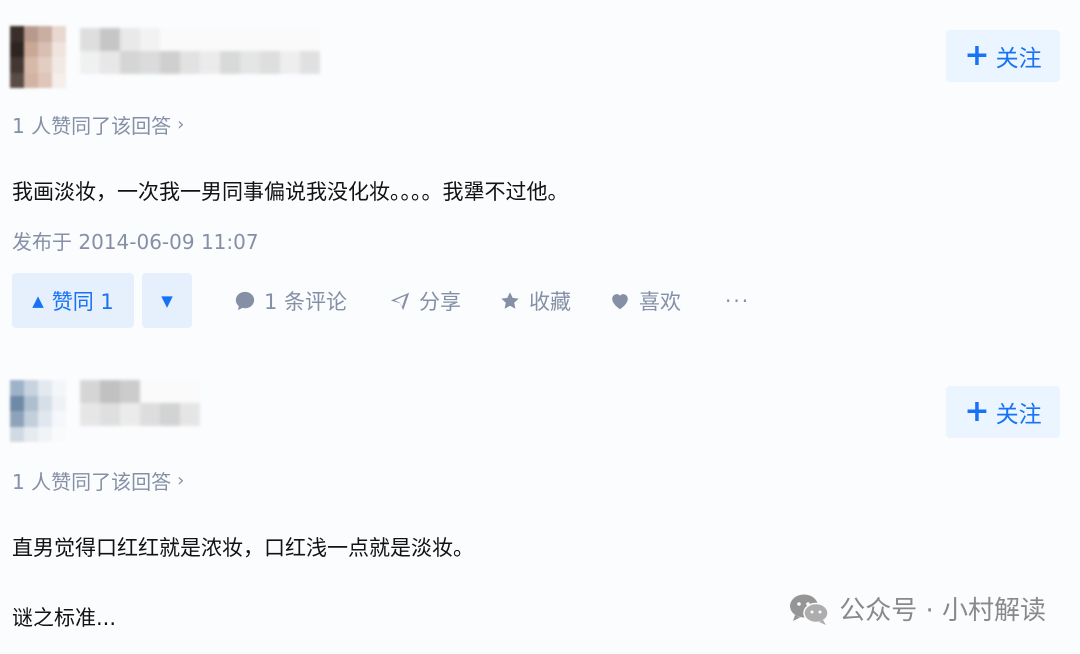 This screenshot has height=654, width=1080. What do you see at coordinates (942, 611) in the screenshot?
I see `watermark-text: 公众号 · 小村解读` at bounding box center [942, 611].